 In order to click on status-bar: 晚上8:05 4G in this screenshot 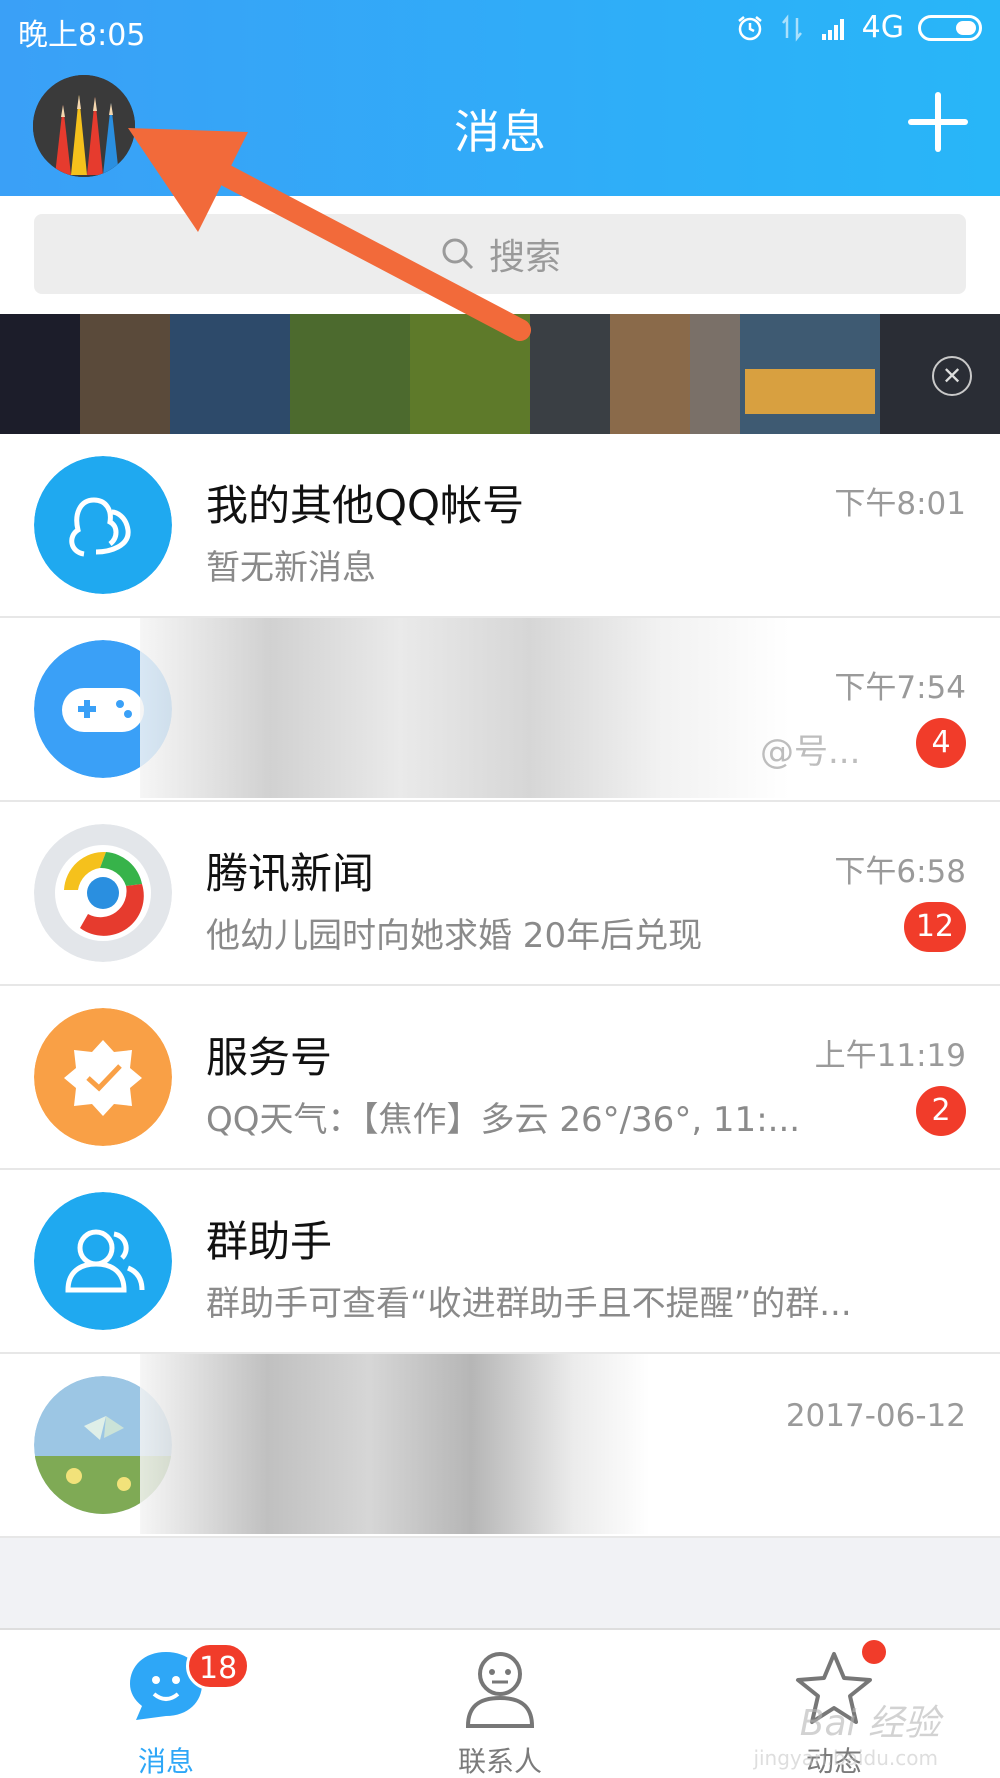, I will do `click(500, 28)`.